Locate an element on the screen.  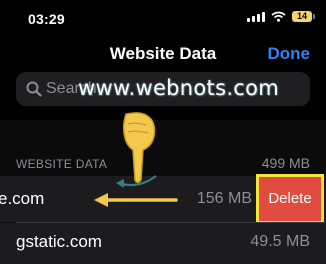
done-button: Done is located at coordinates (289, 54).